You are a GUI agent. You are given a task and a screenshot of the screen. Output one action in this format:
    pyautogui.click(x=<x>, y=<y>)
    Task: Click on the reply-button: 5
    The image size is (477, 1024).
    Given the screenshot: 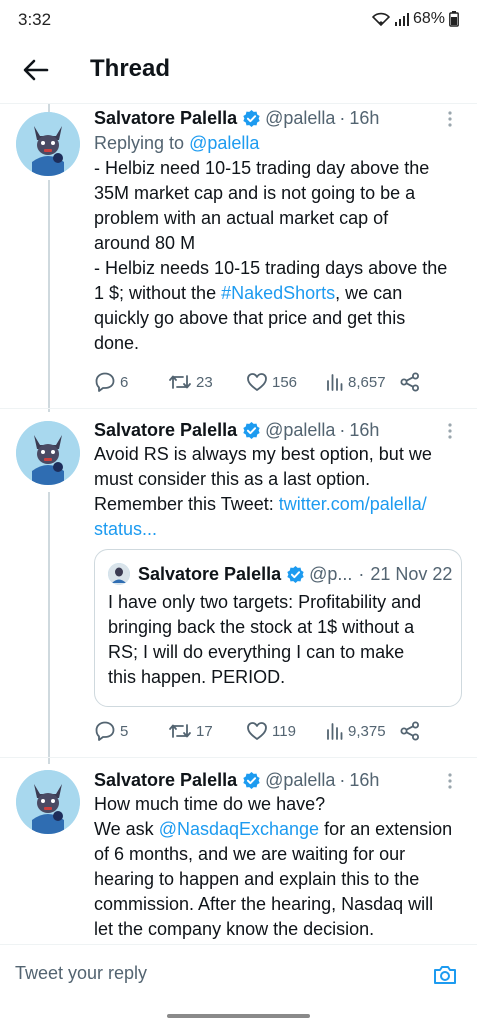 What is the action you would take?
    pyautogui.click(x=111, y=731)
    